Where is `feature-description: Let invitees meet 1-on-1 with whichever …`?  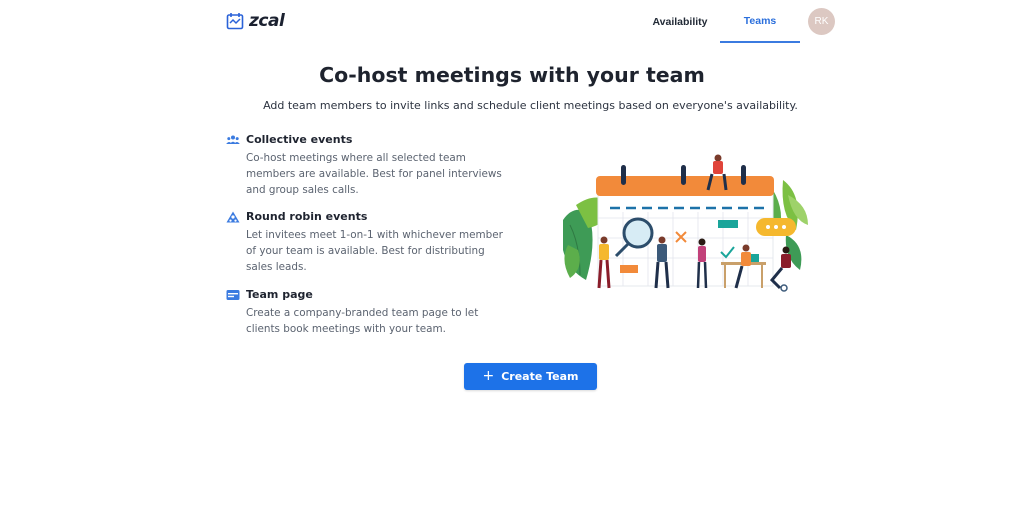
feature-description: Let invitees meet 1-on-1 with whichever … is located at coordinates (374, 251).